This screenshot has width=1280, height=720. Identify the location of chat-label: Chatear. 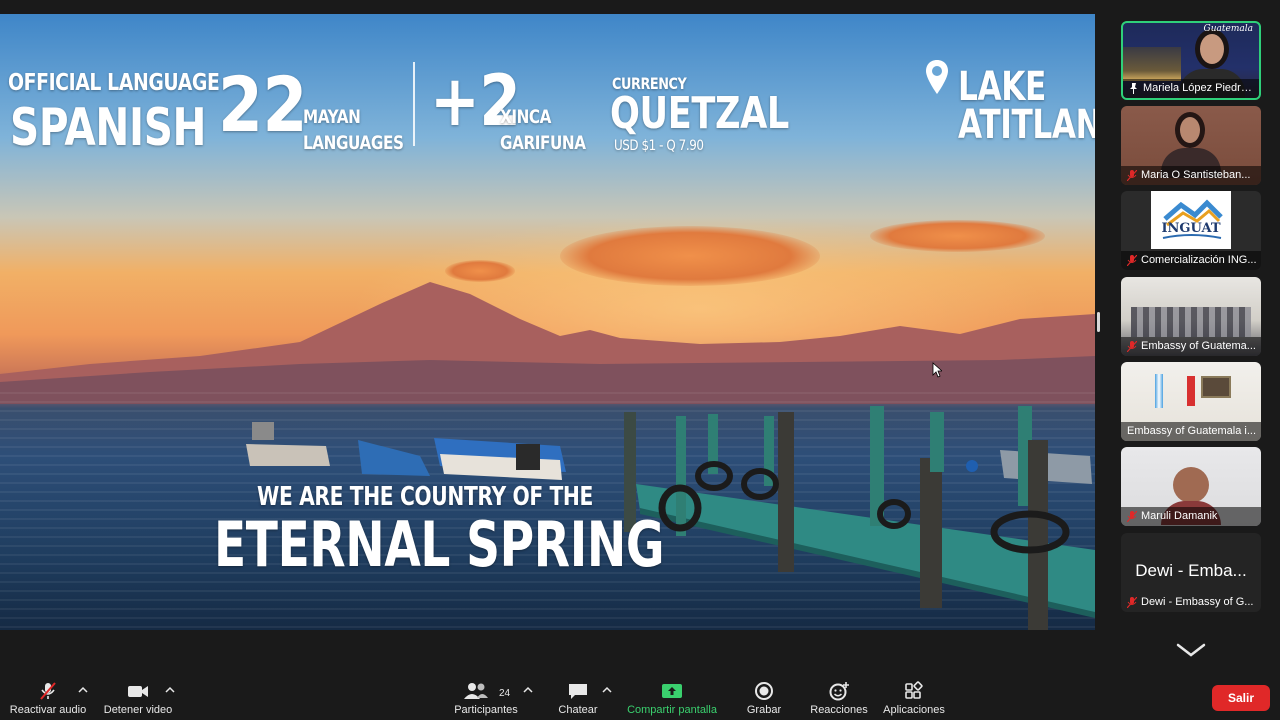
(578, 710).